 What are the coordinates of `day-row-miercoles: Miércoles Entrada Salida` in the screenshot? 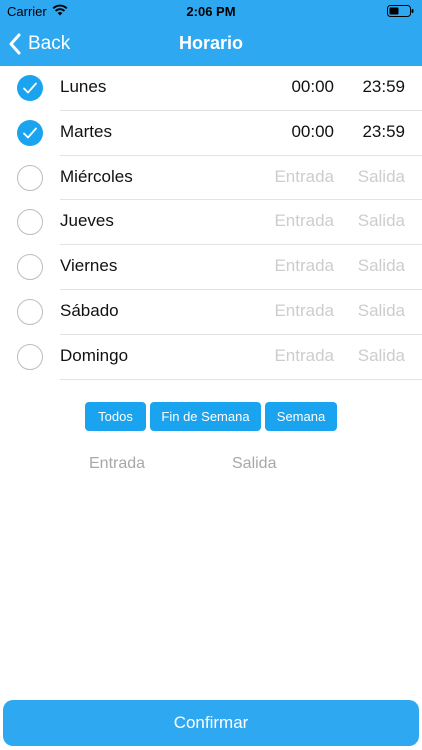 It's located at (211, 178).